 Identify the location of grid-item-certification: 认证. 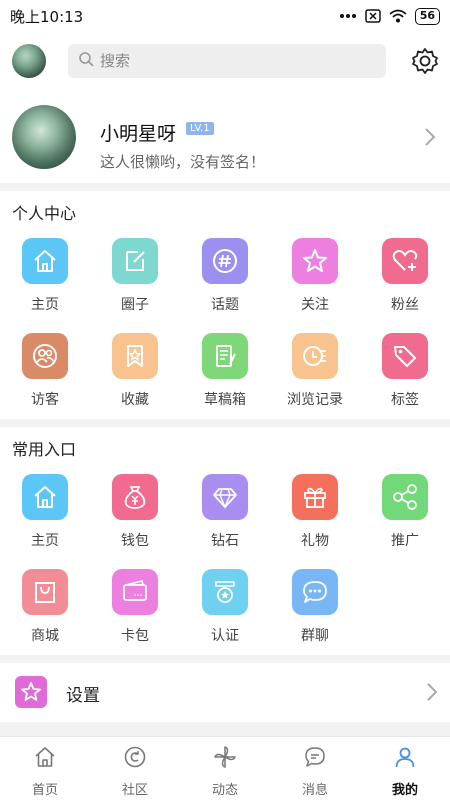
(225, 611).